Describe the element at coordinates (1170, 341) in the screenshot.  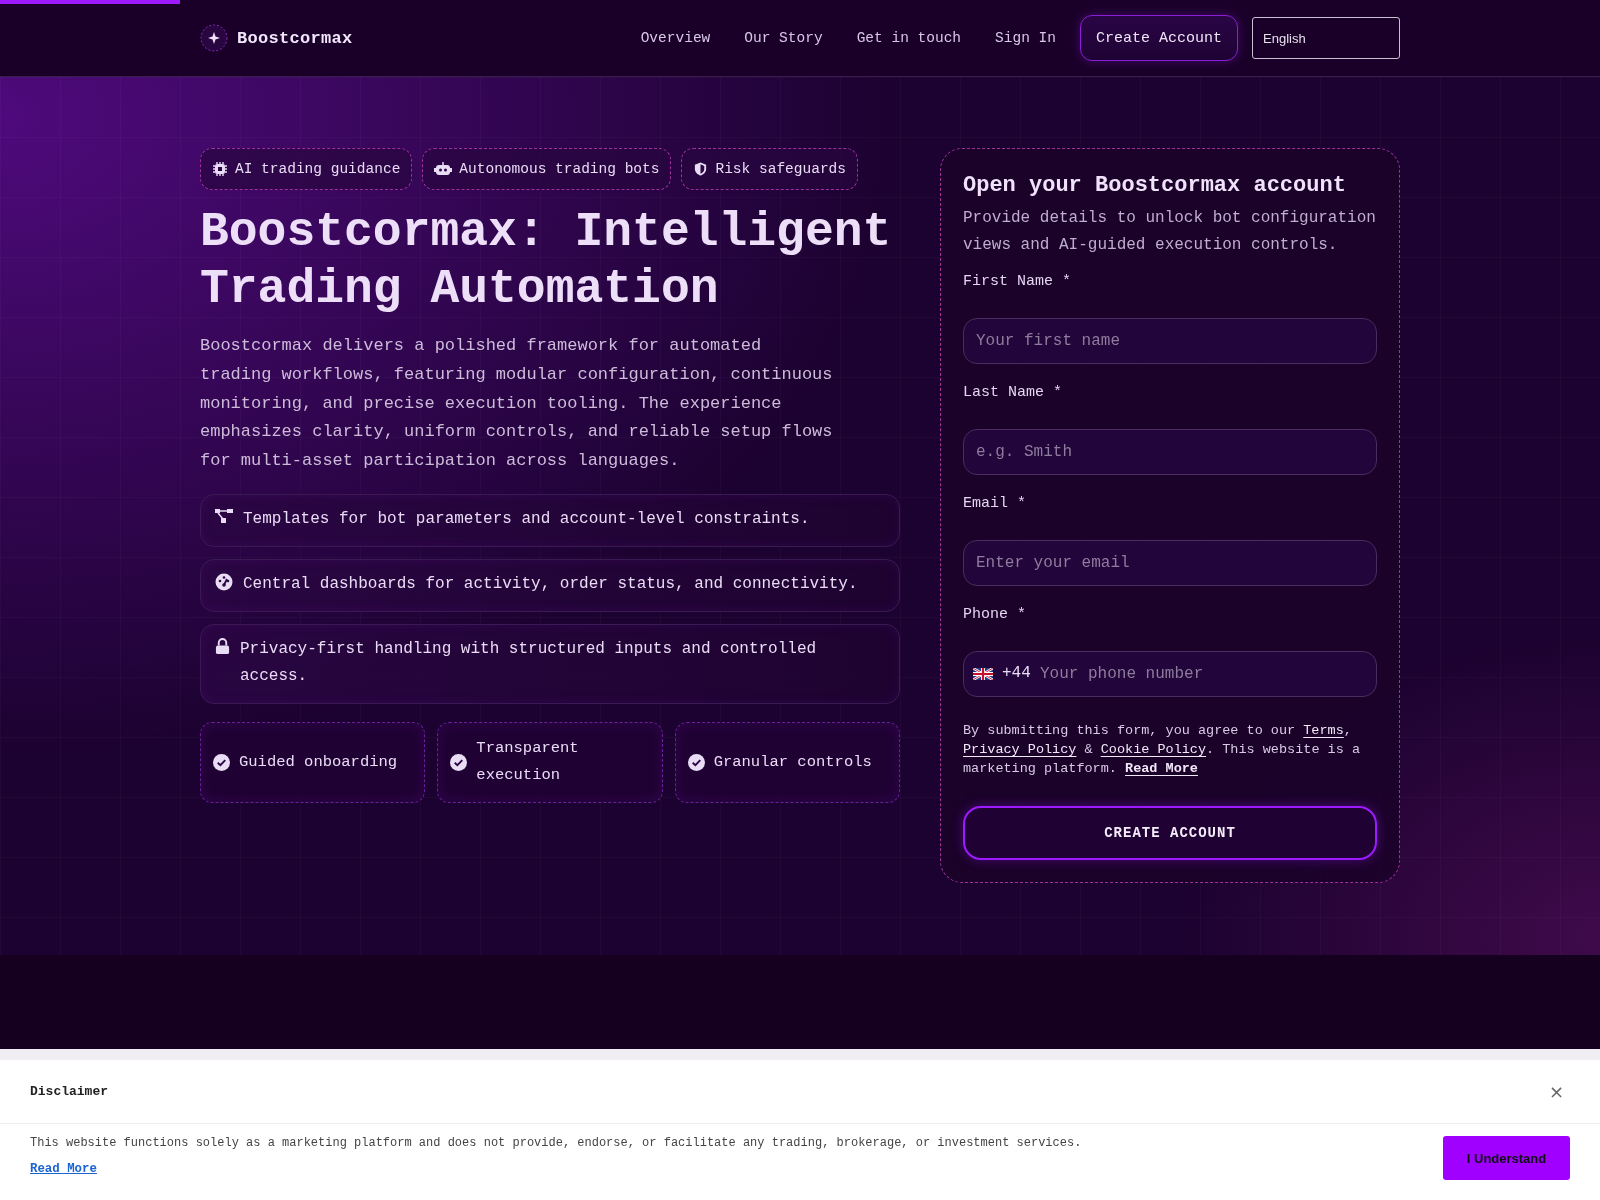
I see `input-field: Your first name` at that location.